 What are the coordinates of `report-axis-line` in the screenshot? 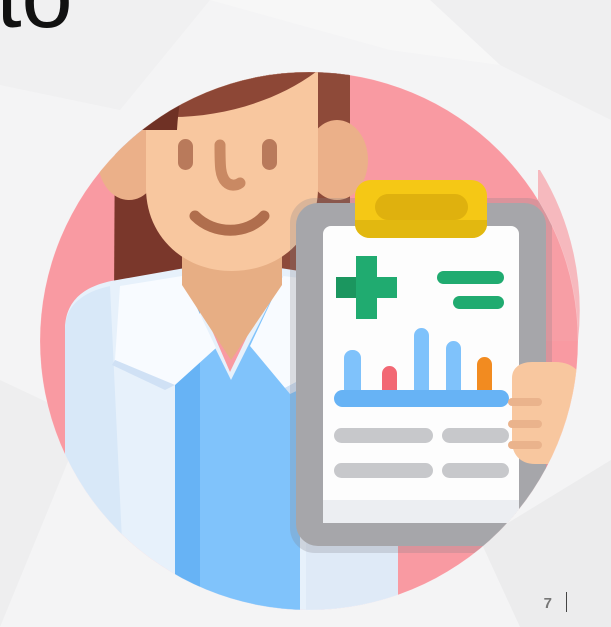 It's located at (421, 398).